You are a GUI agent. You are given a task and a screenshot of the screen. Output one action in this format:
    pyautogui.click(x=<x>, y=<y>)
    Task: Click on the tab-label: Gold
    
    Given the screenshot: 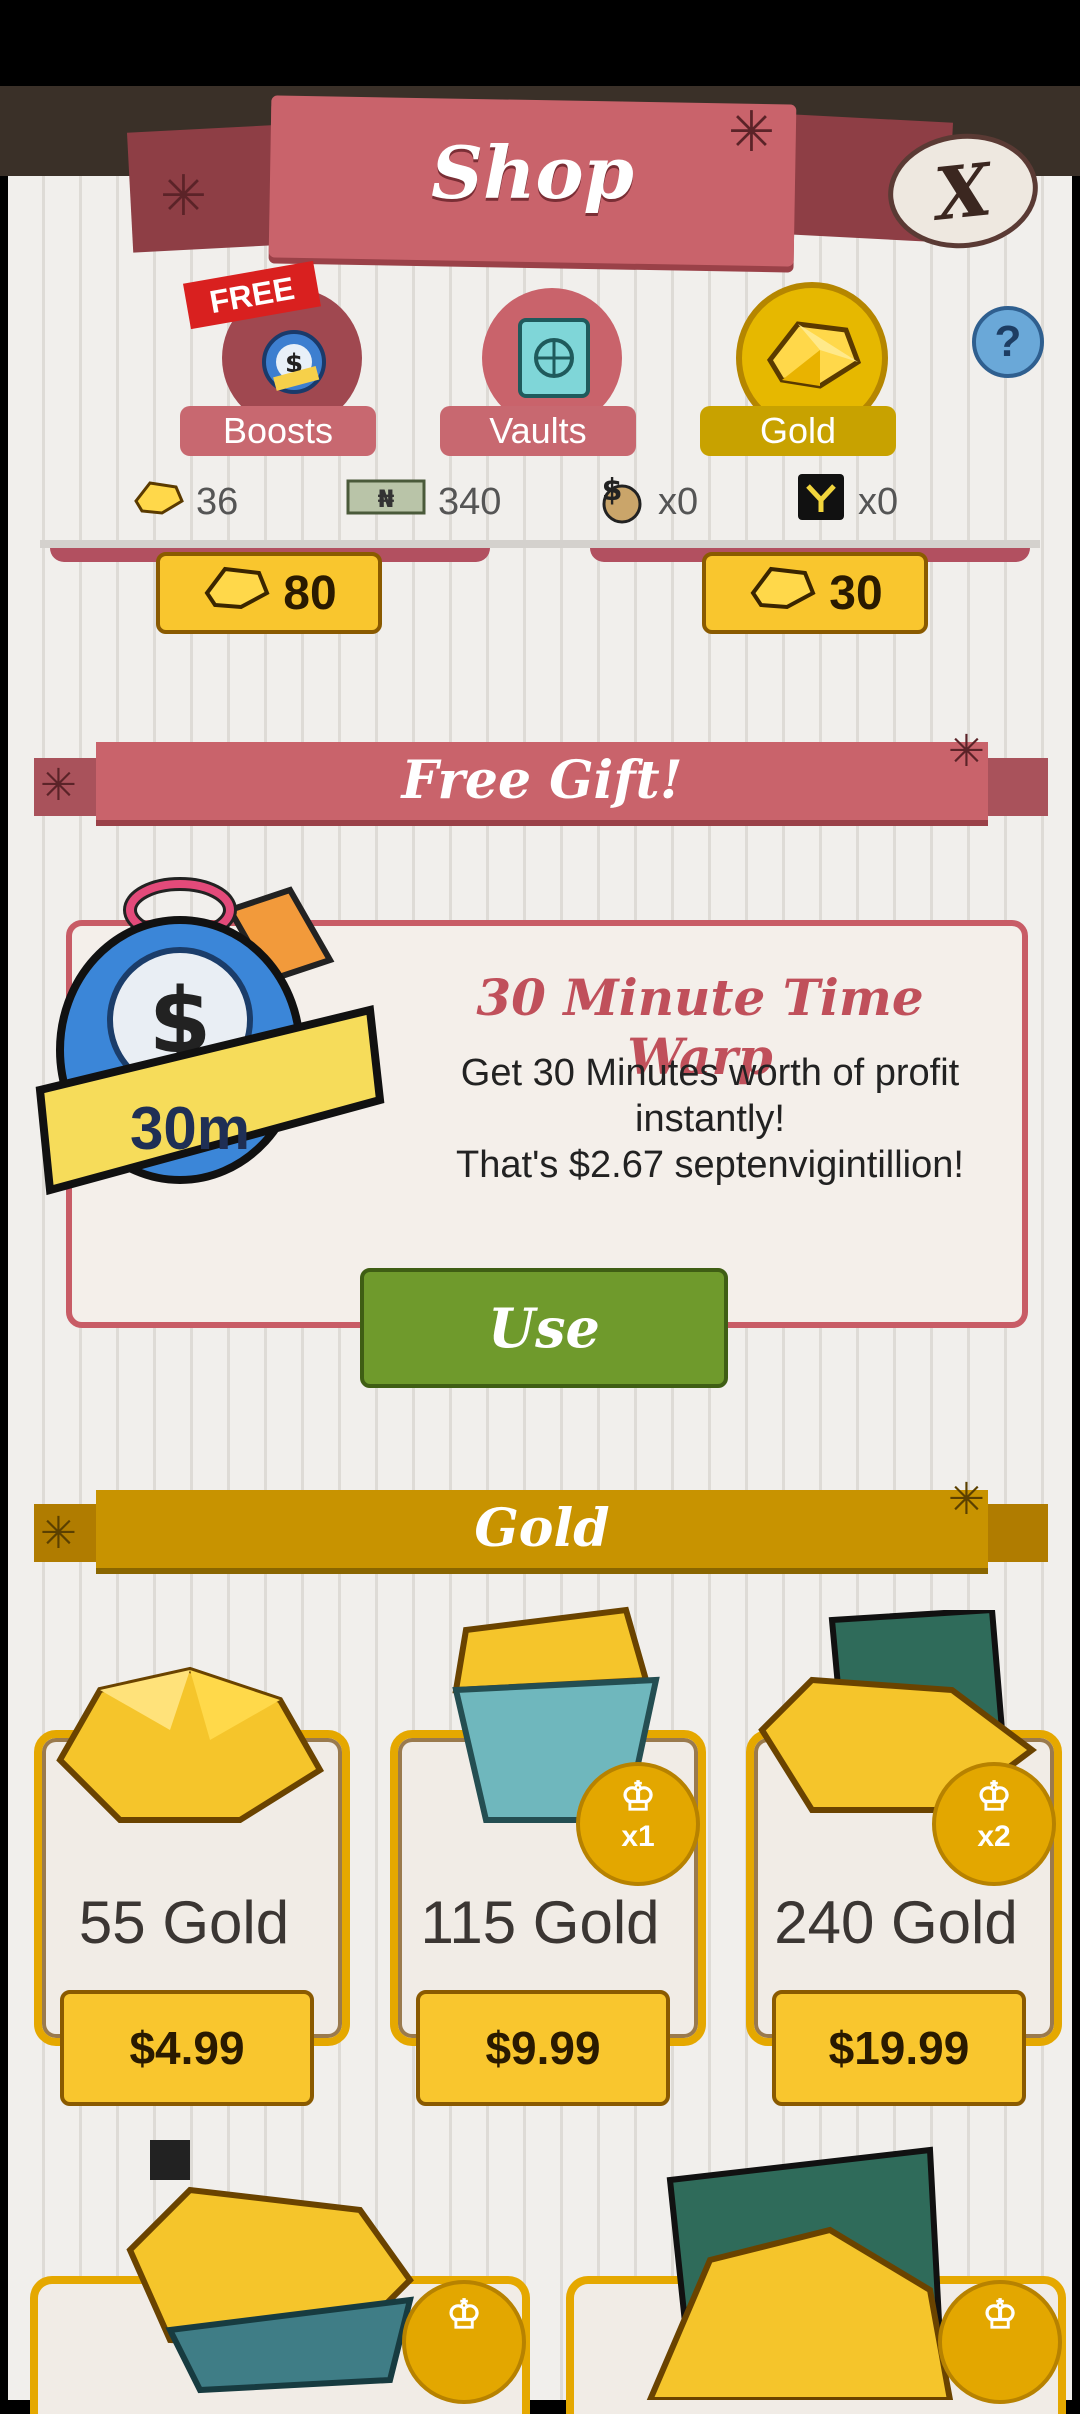 What is the action you would take?
    pyautogui.click(x=798, y=431)
    